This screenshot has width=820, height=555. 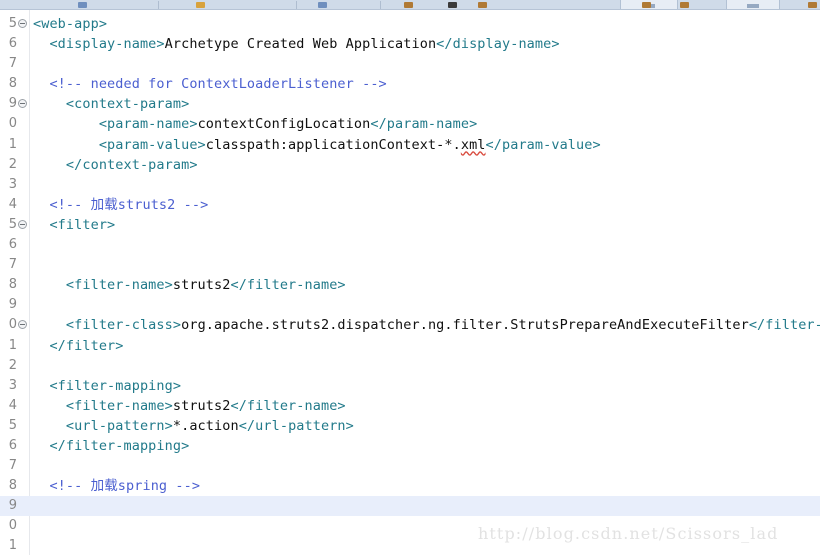 What do you see at coordinates (111, 445) in the screenshot?
I see `code-token: </filter-mapping>` at bounding box center [111, 445].